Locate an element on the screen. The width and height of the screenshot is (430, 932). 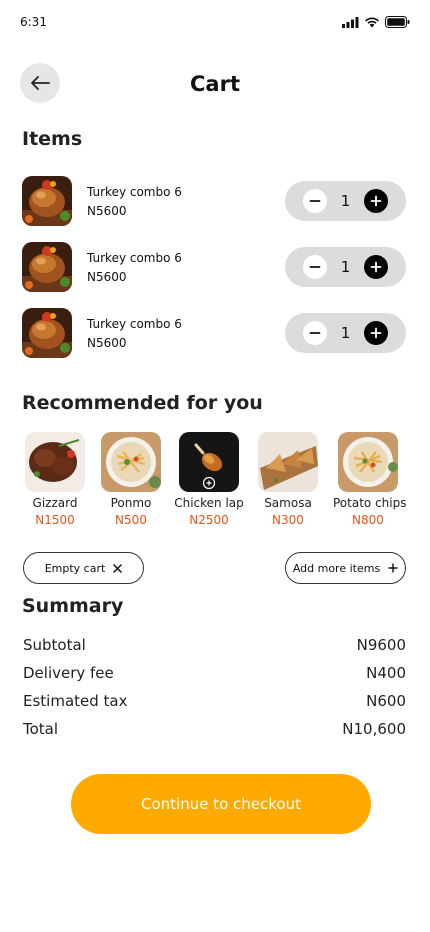
empty-cart-button: Empty cart is located at coordinates (83, 568).